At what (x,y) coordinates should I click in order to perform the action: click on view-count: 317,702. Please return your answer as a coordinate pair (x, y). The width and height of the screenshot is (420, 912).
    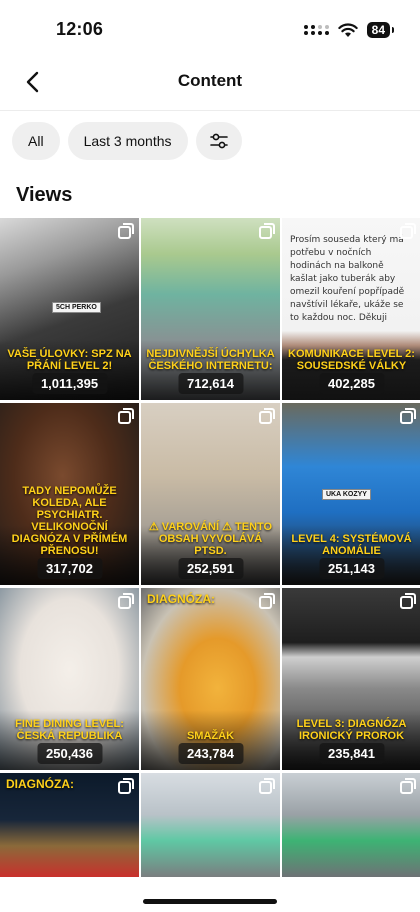
    Looking at the image, I should click on (69, 568).